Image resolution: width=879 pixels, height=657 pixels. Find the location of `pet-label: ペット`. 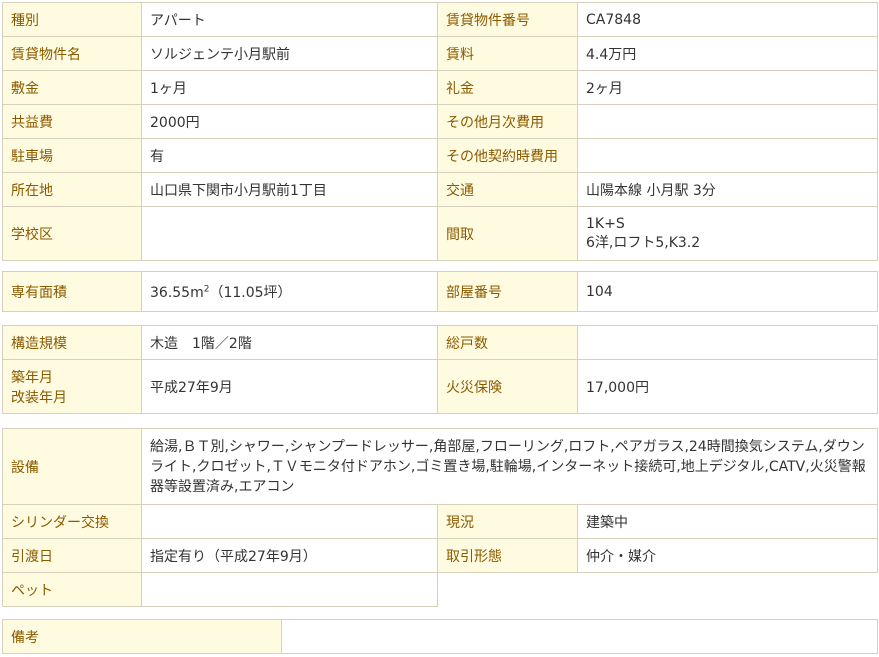

pet-label: ペット is located at coordinates (72, 589).